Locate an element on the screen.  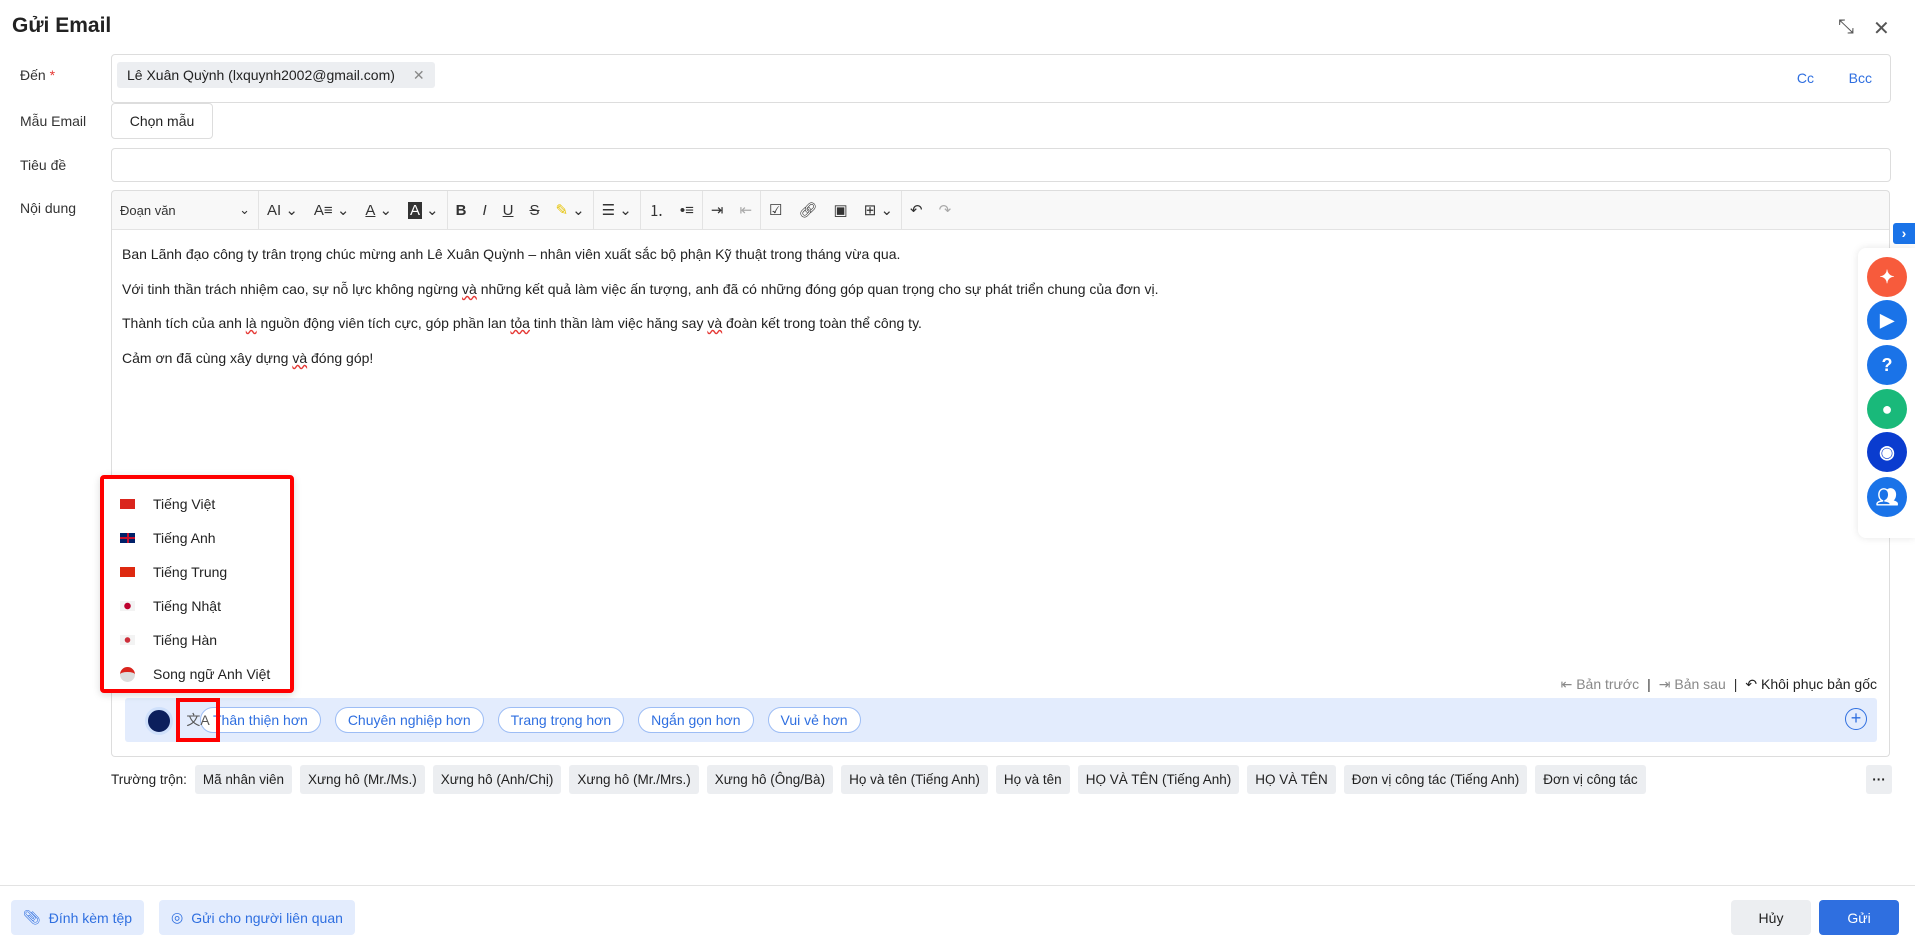
vietnam-flag-icon is located at coordinates (127, 504).